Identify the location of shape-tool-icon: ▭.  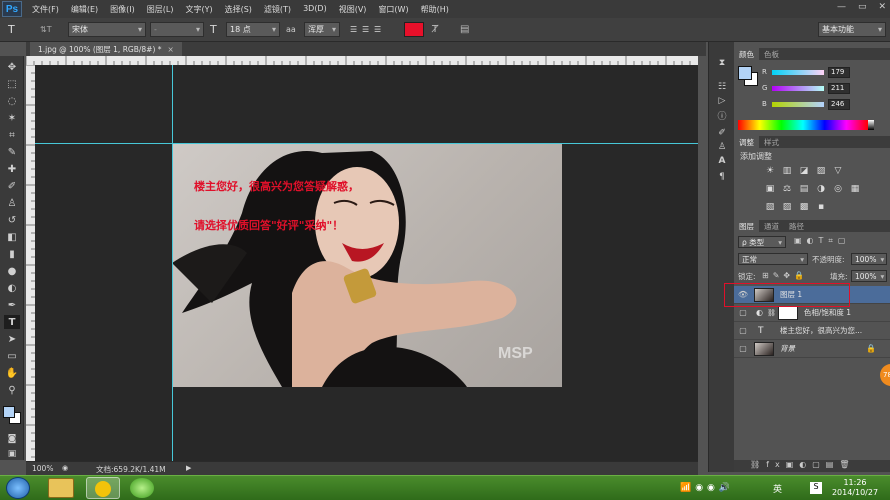
(12, 356).